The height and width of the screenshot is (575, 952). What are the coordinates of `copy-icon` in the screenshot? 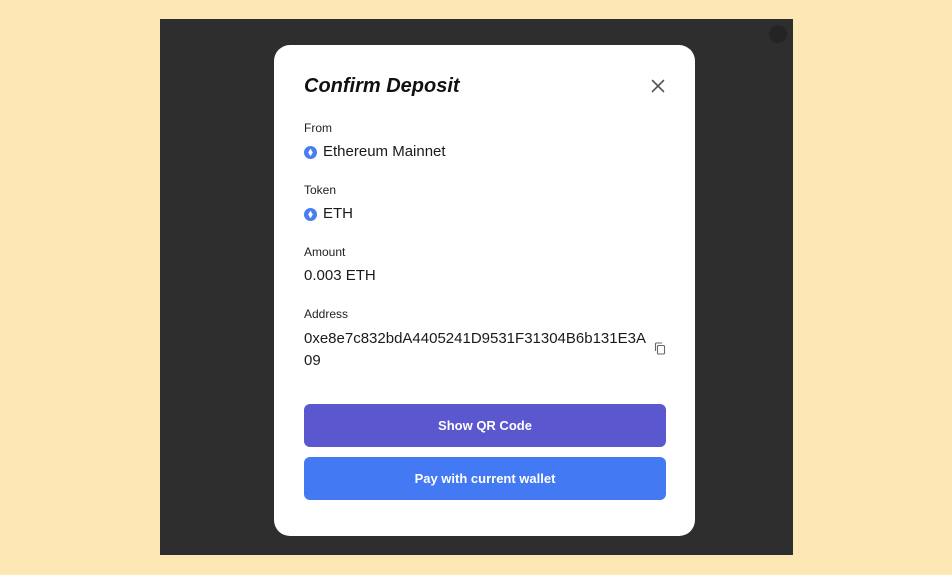 It's located at (660, 348).